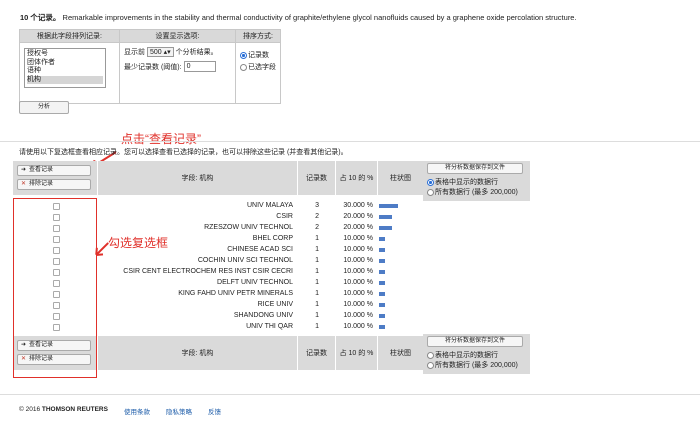 This screenshot has width=700, height=431. I want to click on display-options-header: 设置显示选项:, so click(177, 36).